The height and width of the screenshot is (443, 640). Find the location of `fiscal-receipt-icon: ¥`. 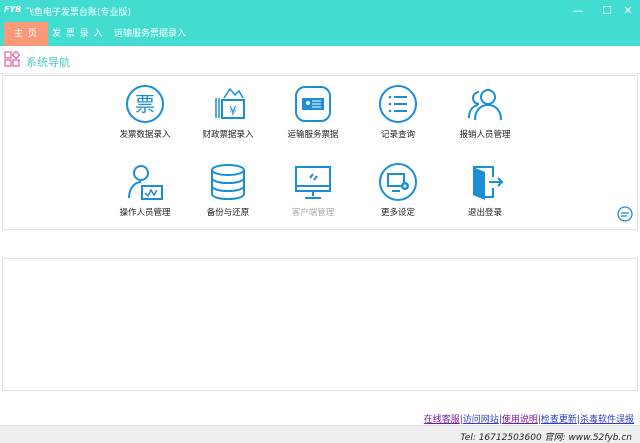

fiscal-receipt-icon: ¥ is located at coordinates (230, 103).